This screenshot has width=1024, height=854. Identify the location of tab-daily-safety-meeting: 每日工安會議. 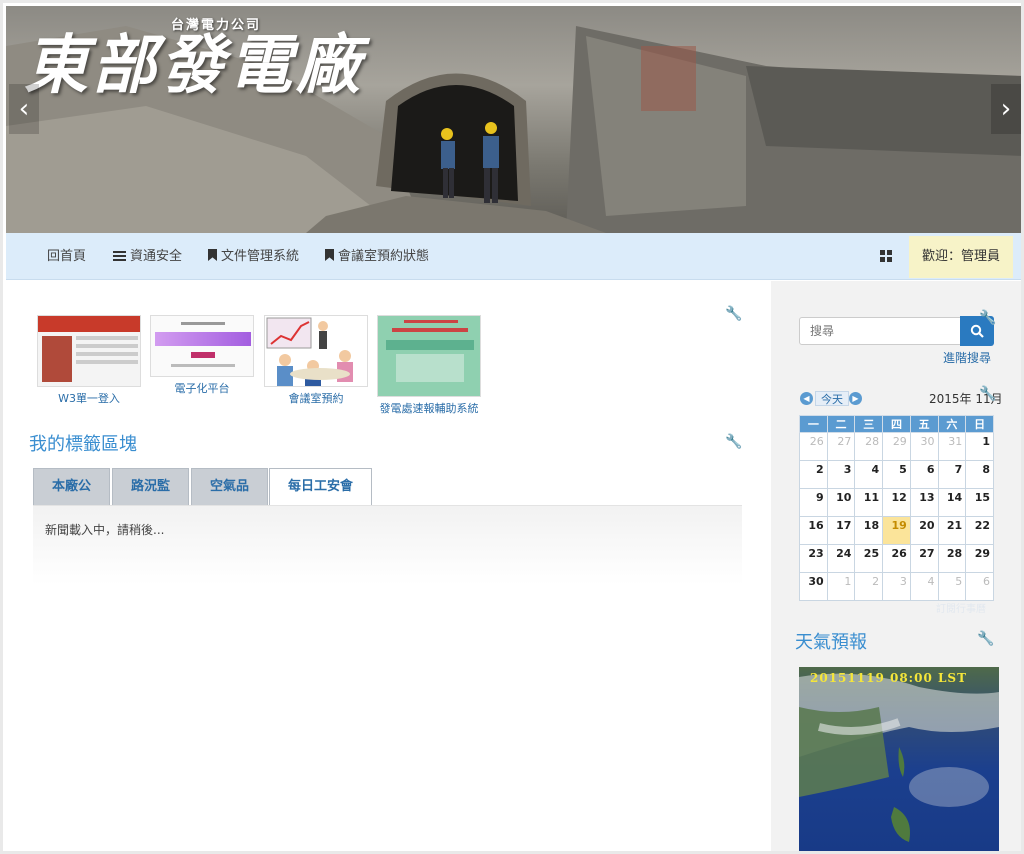
(320, 499).